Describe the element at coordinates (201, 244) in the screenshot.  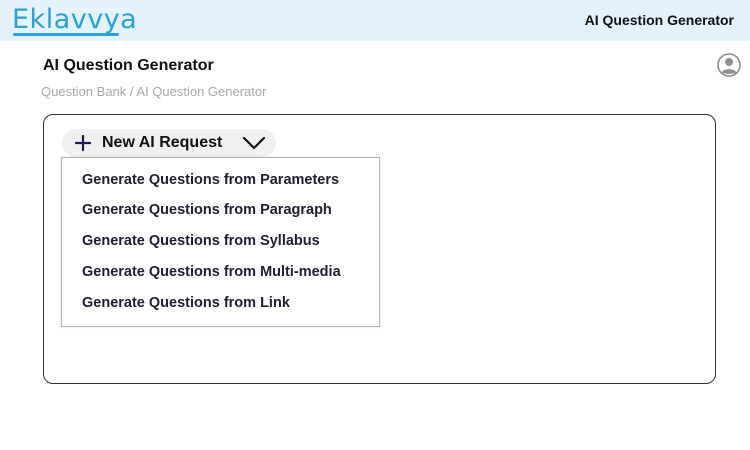
I see `menu-item-syllabus: Generate Questions from Syllabus` at that location.